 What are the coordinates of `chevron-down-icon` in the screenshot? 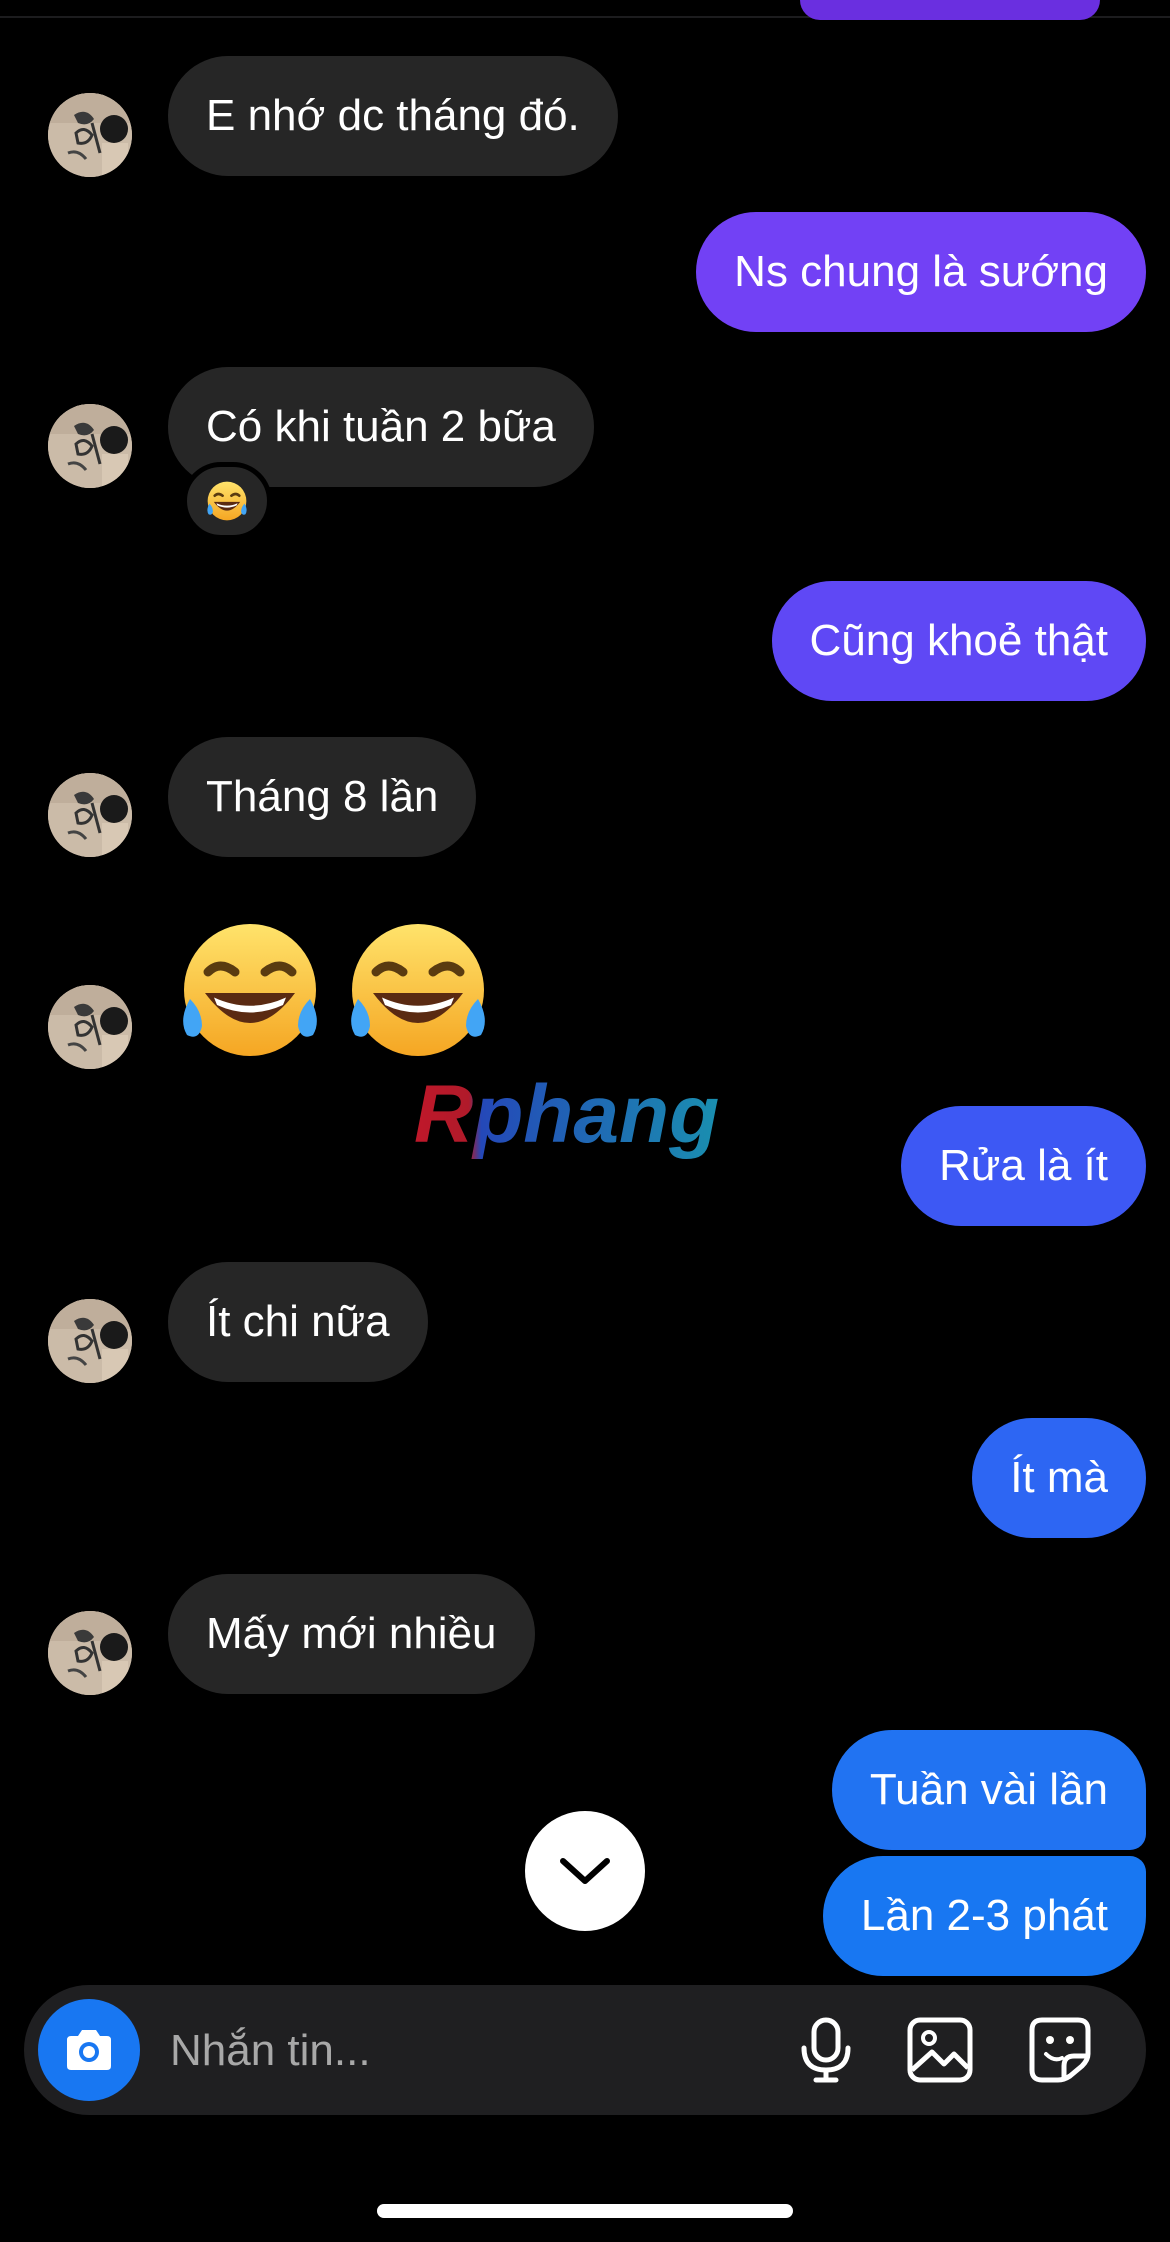 It's located at (585, 1871).